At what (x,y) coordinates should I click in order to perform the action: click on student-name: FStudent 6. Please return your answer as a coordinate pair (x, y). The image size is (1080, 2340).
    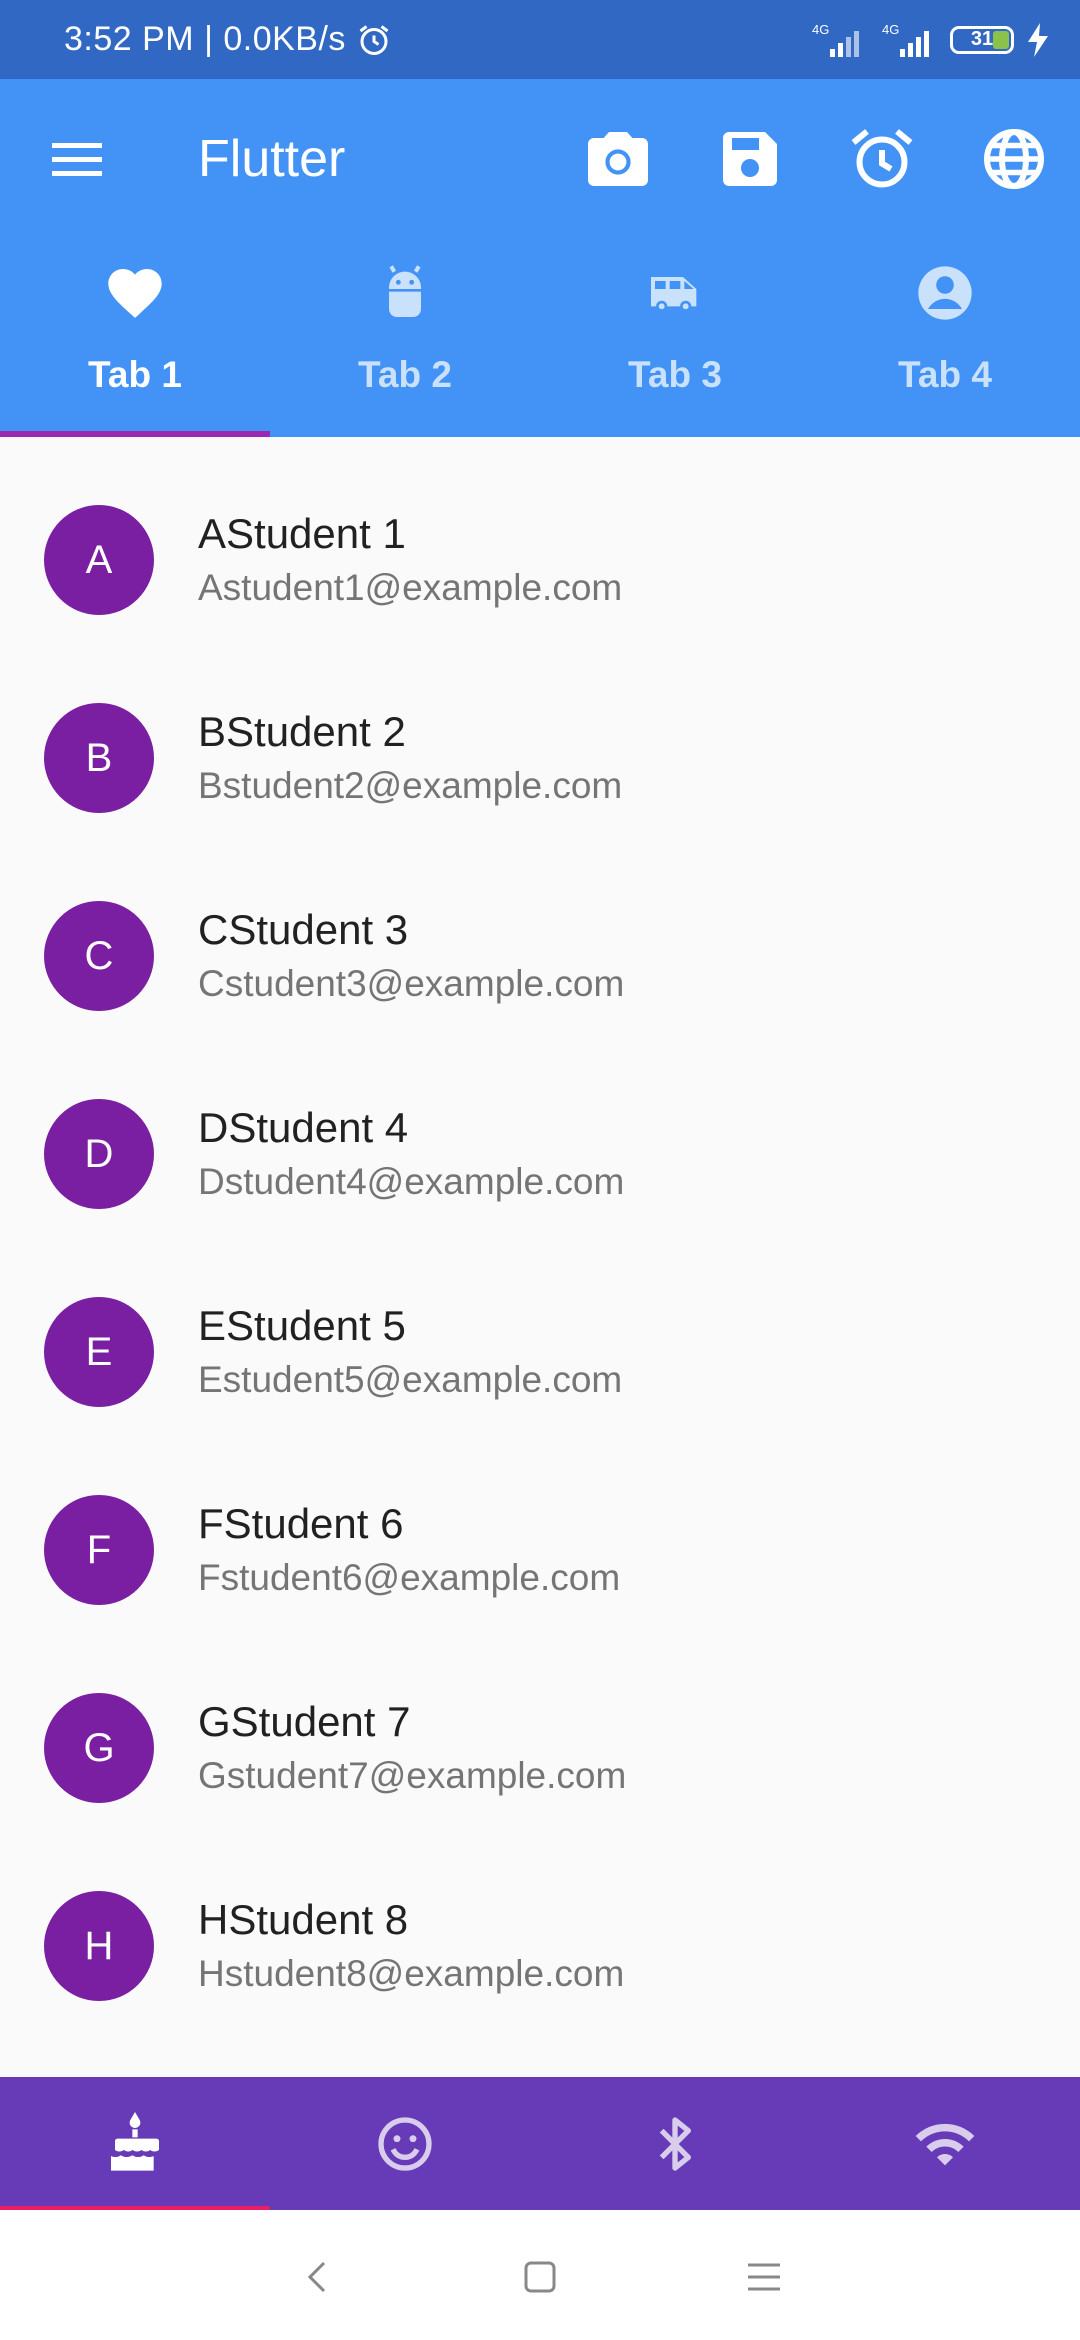
    Looking at the image, I should click on (301, 1523).